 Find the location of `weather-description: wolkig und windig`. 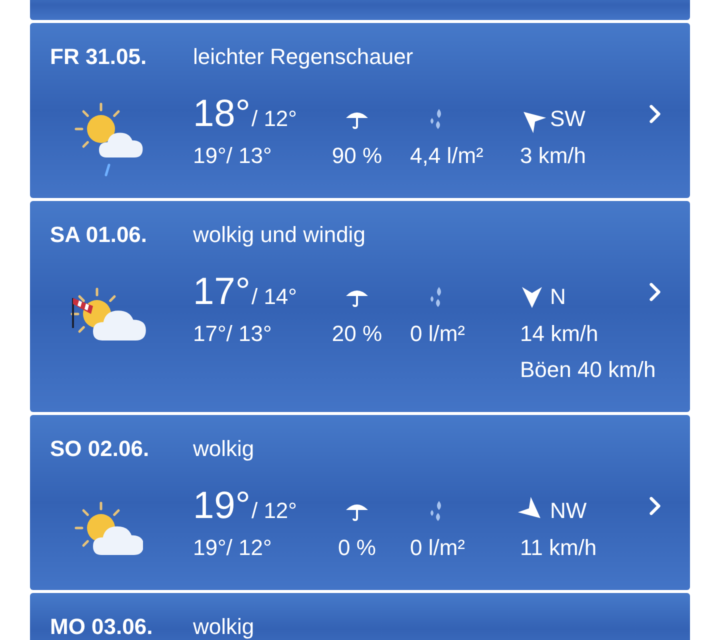

weather-description: wolkig und windig is located at coordinates (279, 235).